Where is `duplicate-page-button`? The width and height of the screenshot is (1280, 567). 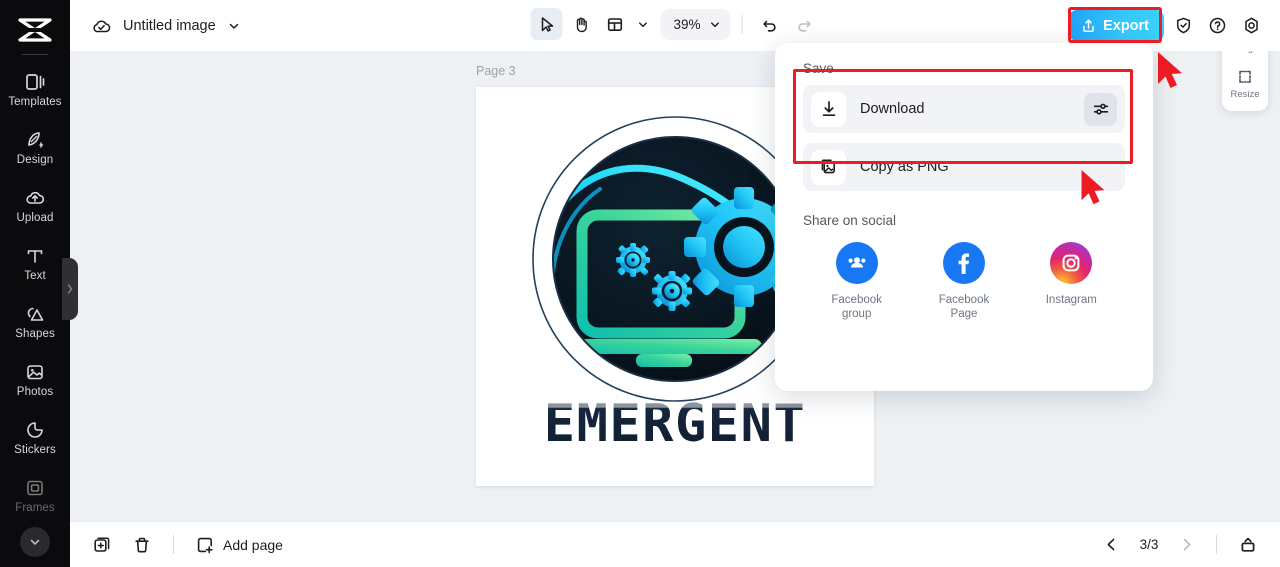
duplicate-page-button is located at coordinates (102, 545).